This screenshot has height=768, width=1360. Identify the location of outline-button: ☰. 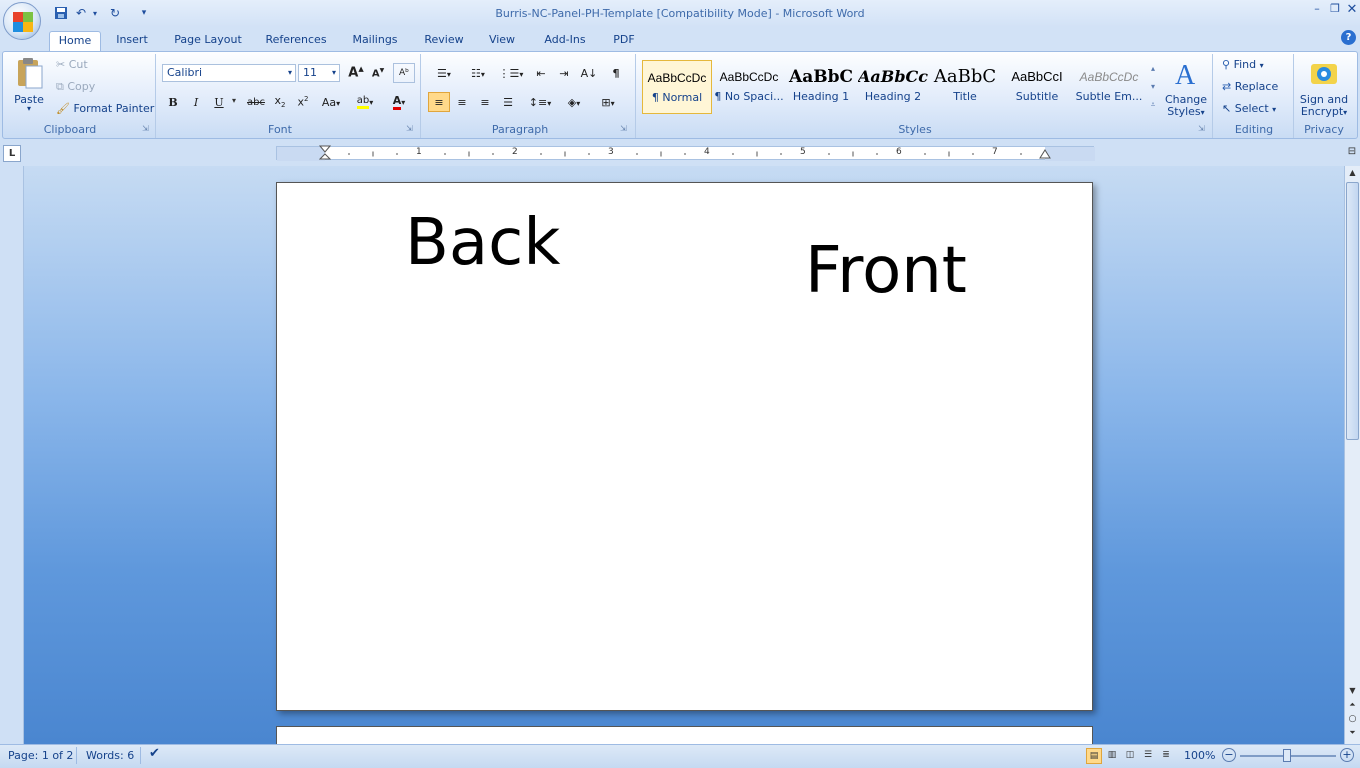
(1148, 756).